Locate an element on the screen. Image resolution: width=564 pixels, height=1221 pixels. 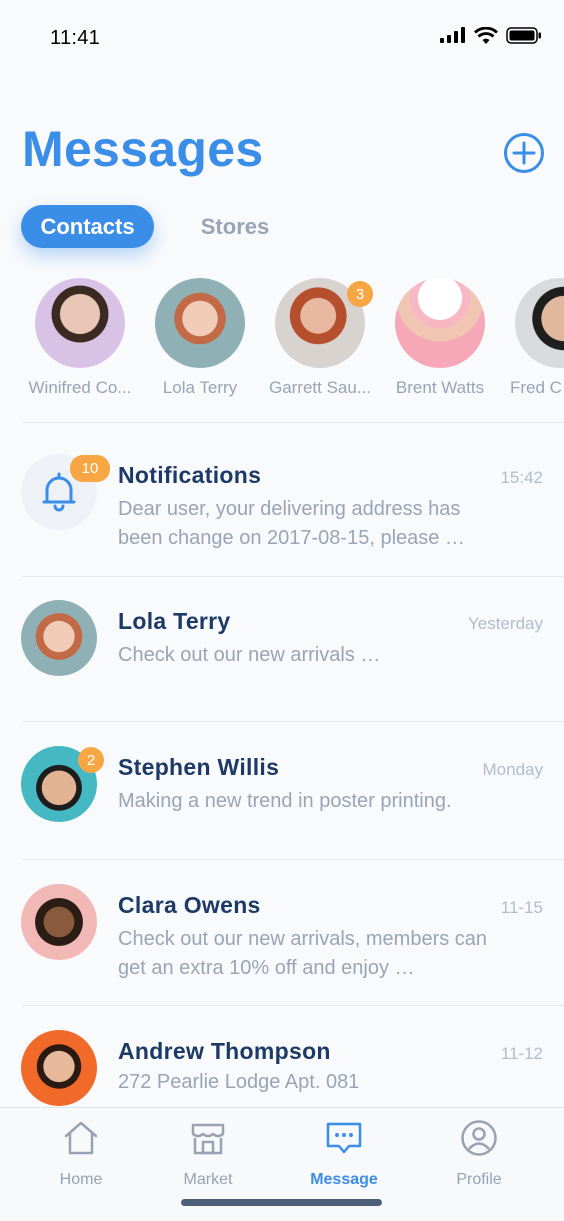
nav-home: Home is located at coordinates (81, 1154).